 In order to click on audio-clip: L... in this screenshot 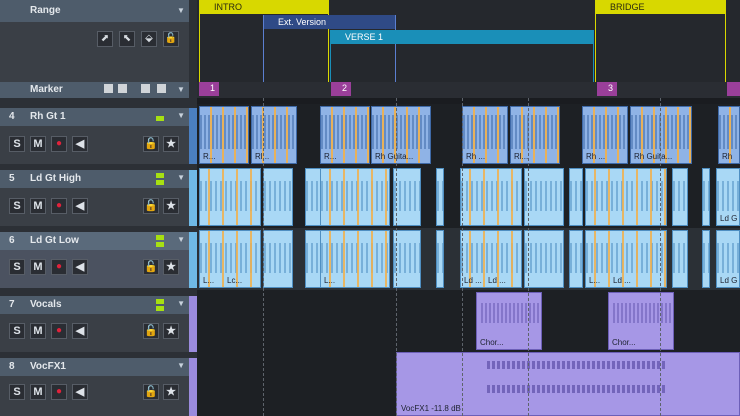, I will do `click(355, 259)`.